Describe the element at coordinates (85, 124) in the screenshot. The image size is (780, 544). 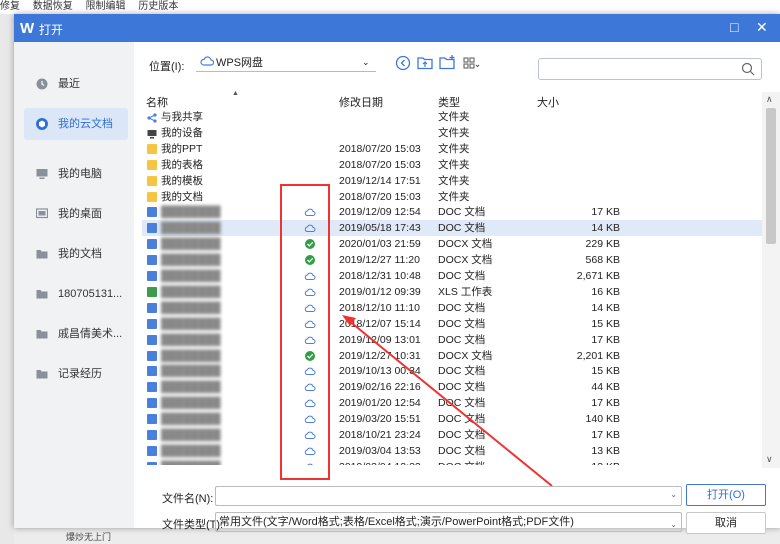
I see `sidebar-item-label: 我的云文档` at that location.